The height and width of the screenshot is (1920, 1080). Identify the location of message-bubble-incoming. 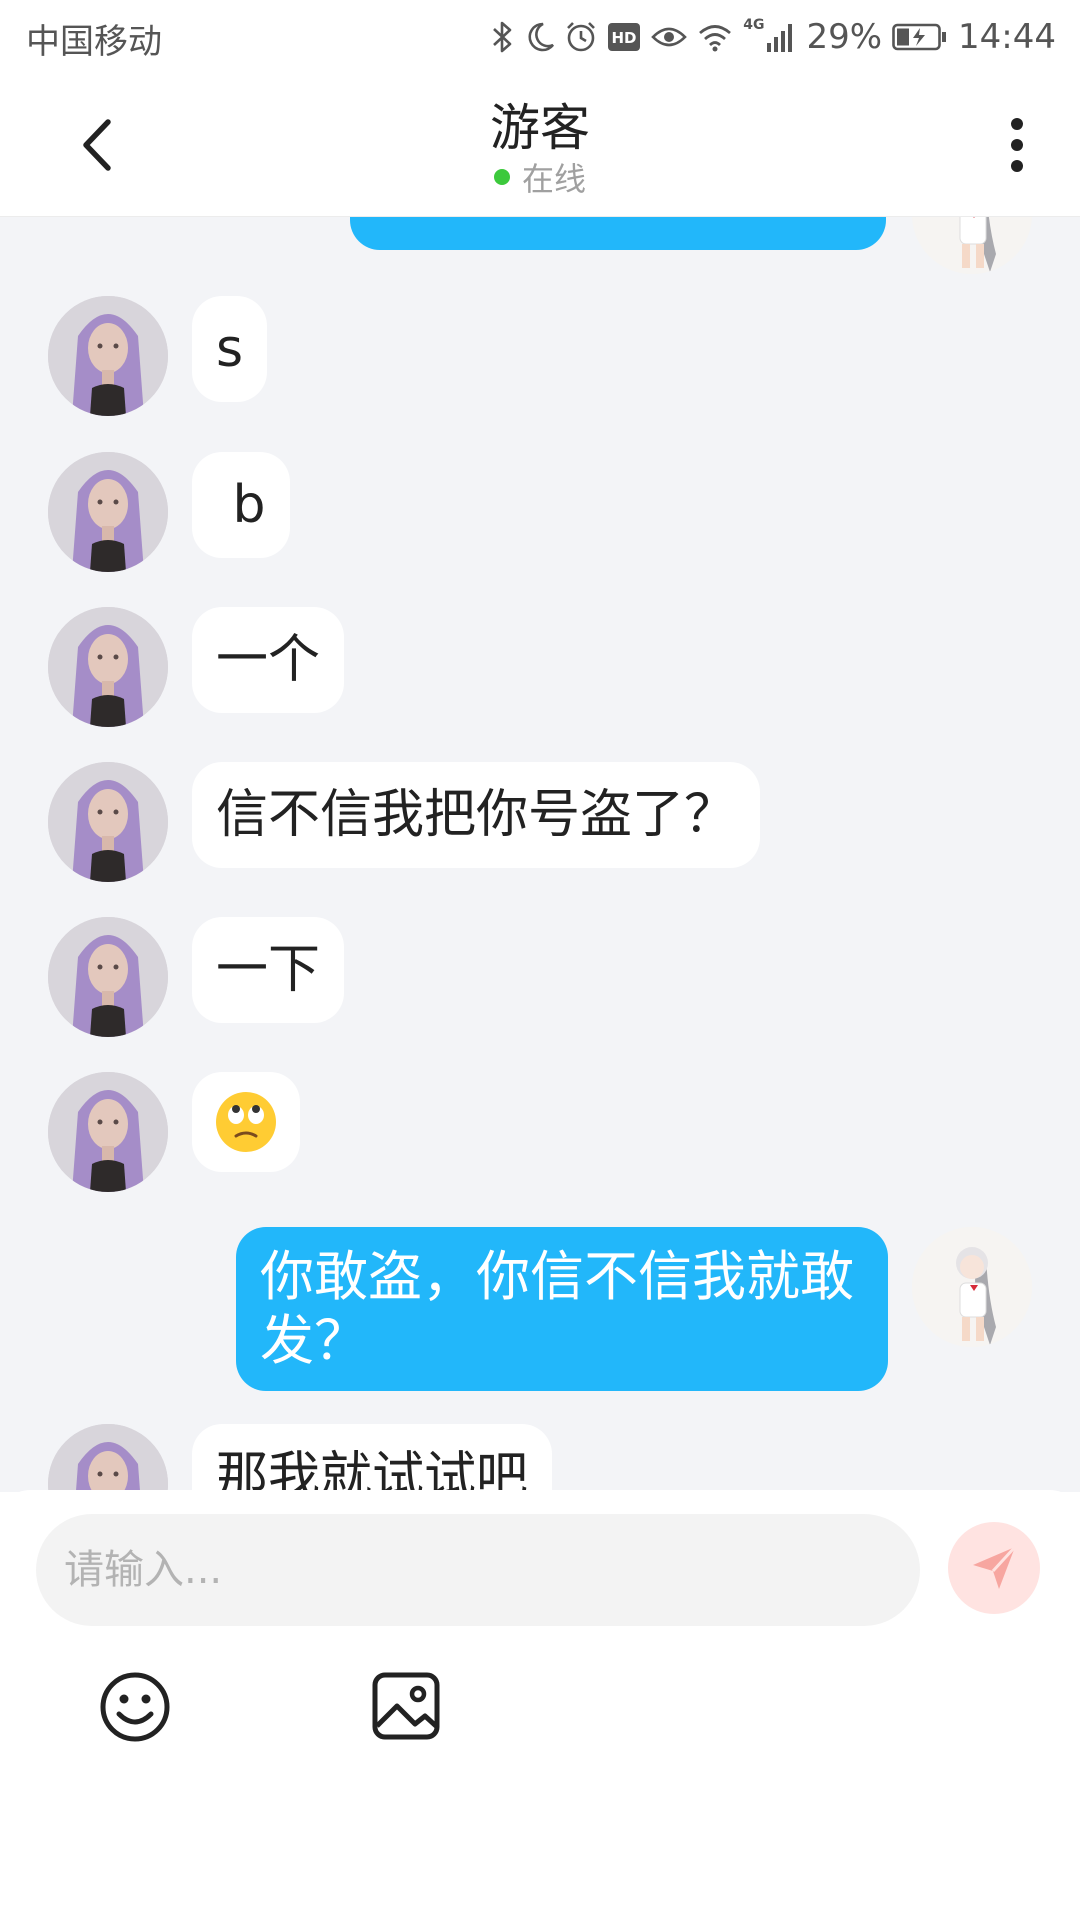
(246, 1122).